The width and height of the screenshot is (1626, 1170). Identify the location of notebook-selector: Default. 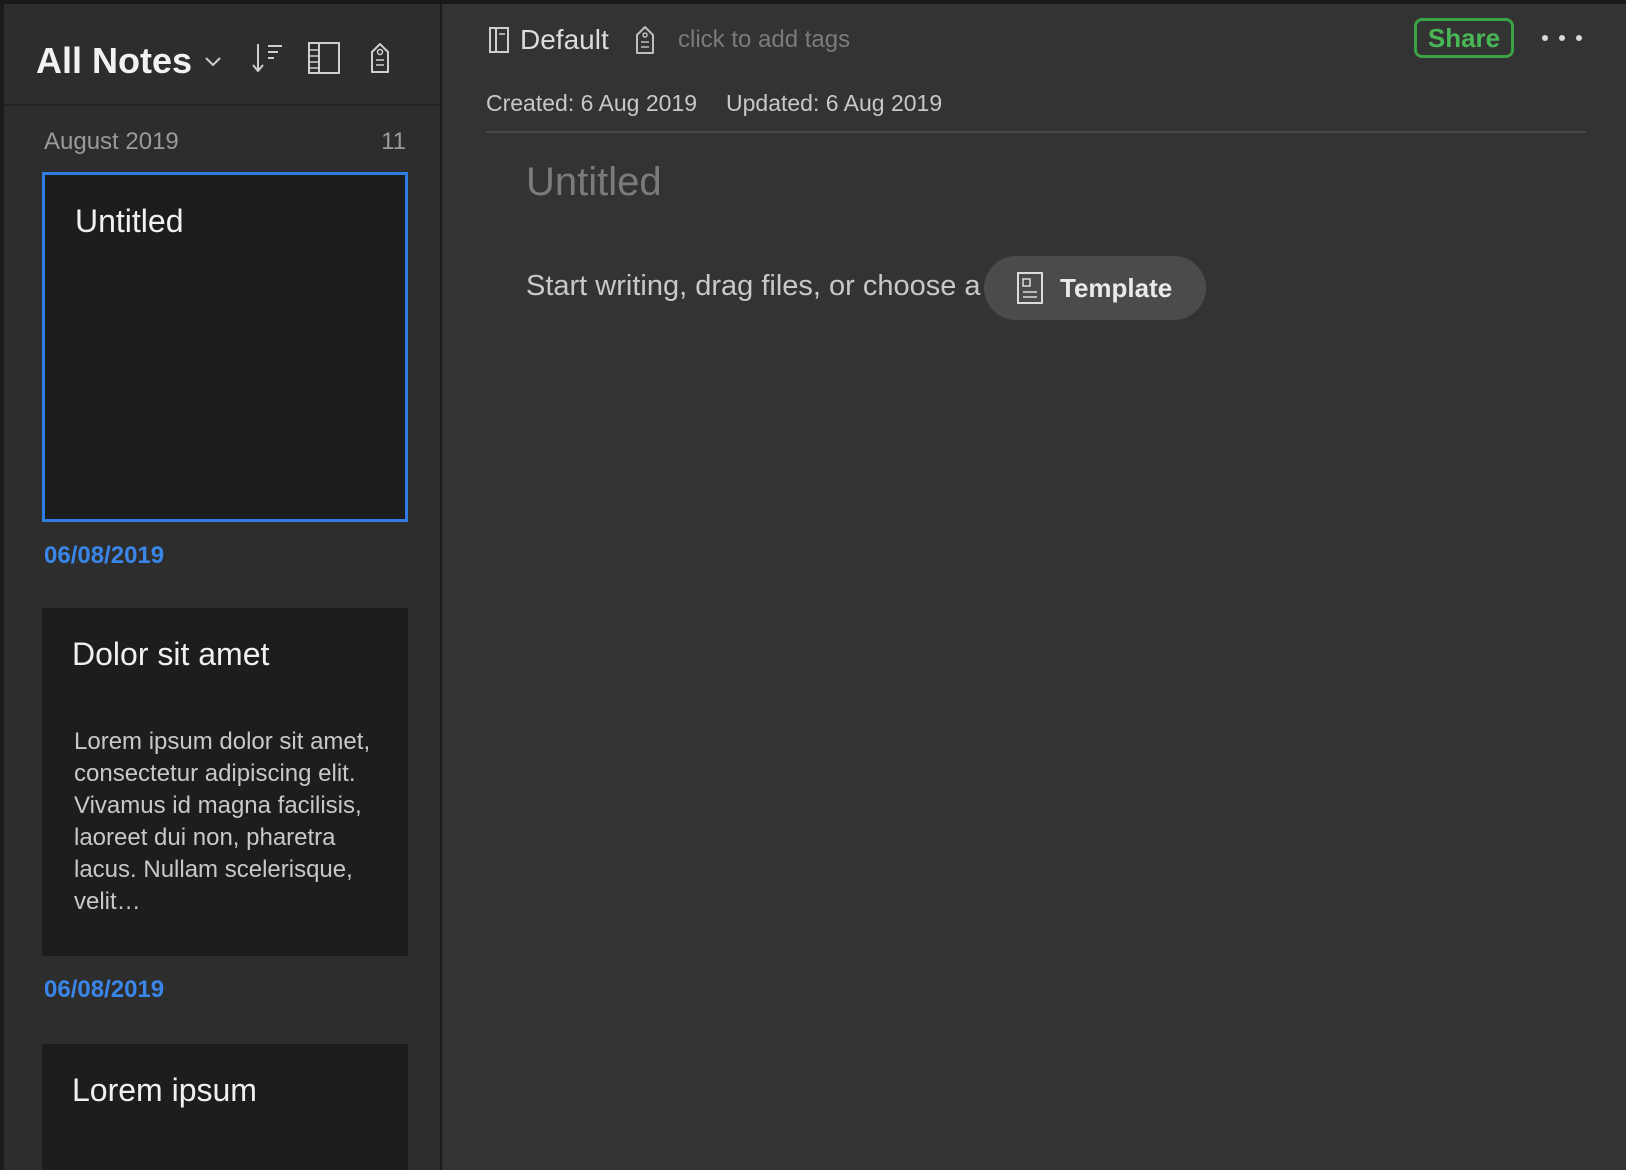
(548, 40).